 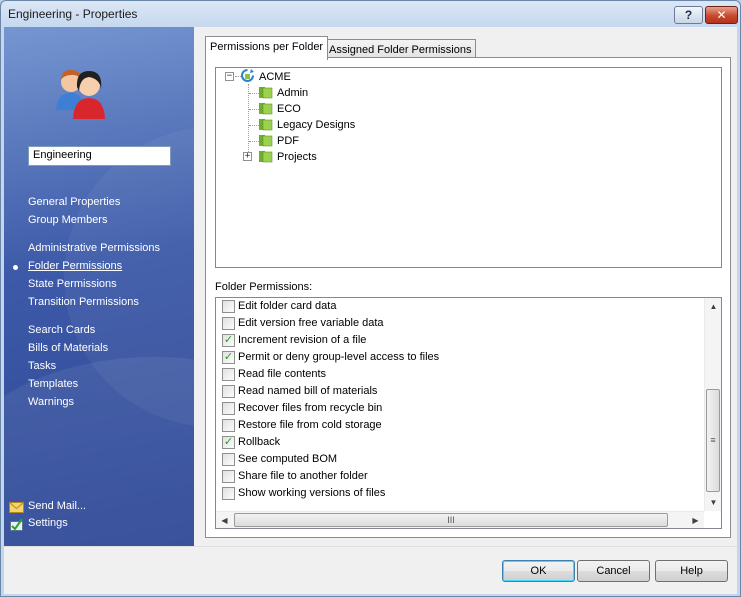 What do you see at coordinates (292, 93) in the screenshot?
I see `tree-node-admin: Admin` at bounding box center [292, 93].